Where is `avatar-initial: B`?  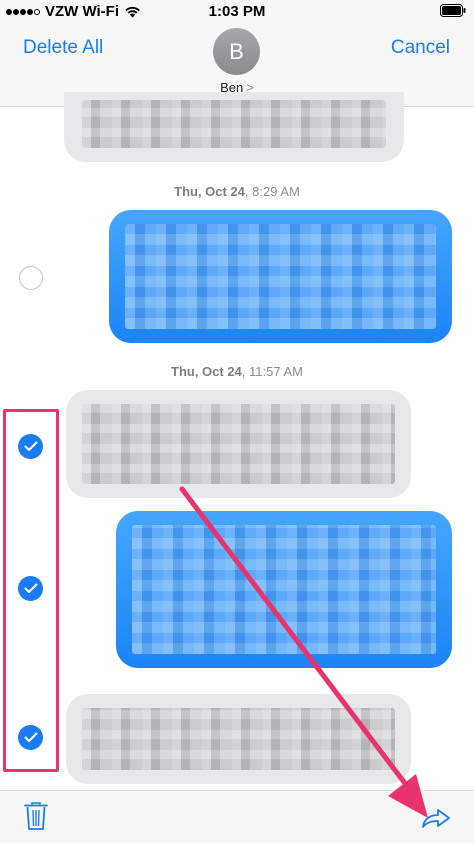 avatar-initial: B is located at coordinates (236, 51).